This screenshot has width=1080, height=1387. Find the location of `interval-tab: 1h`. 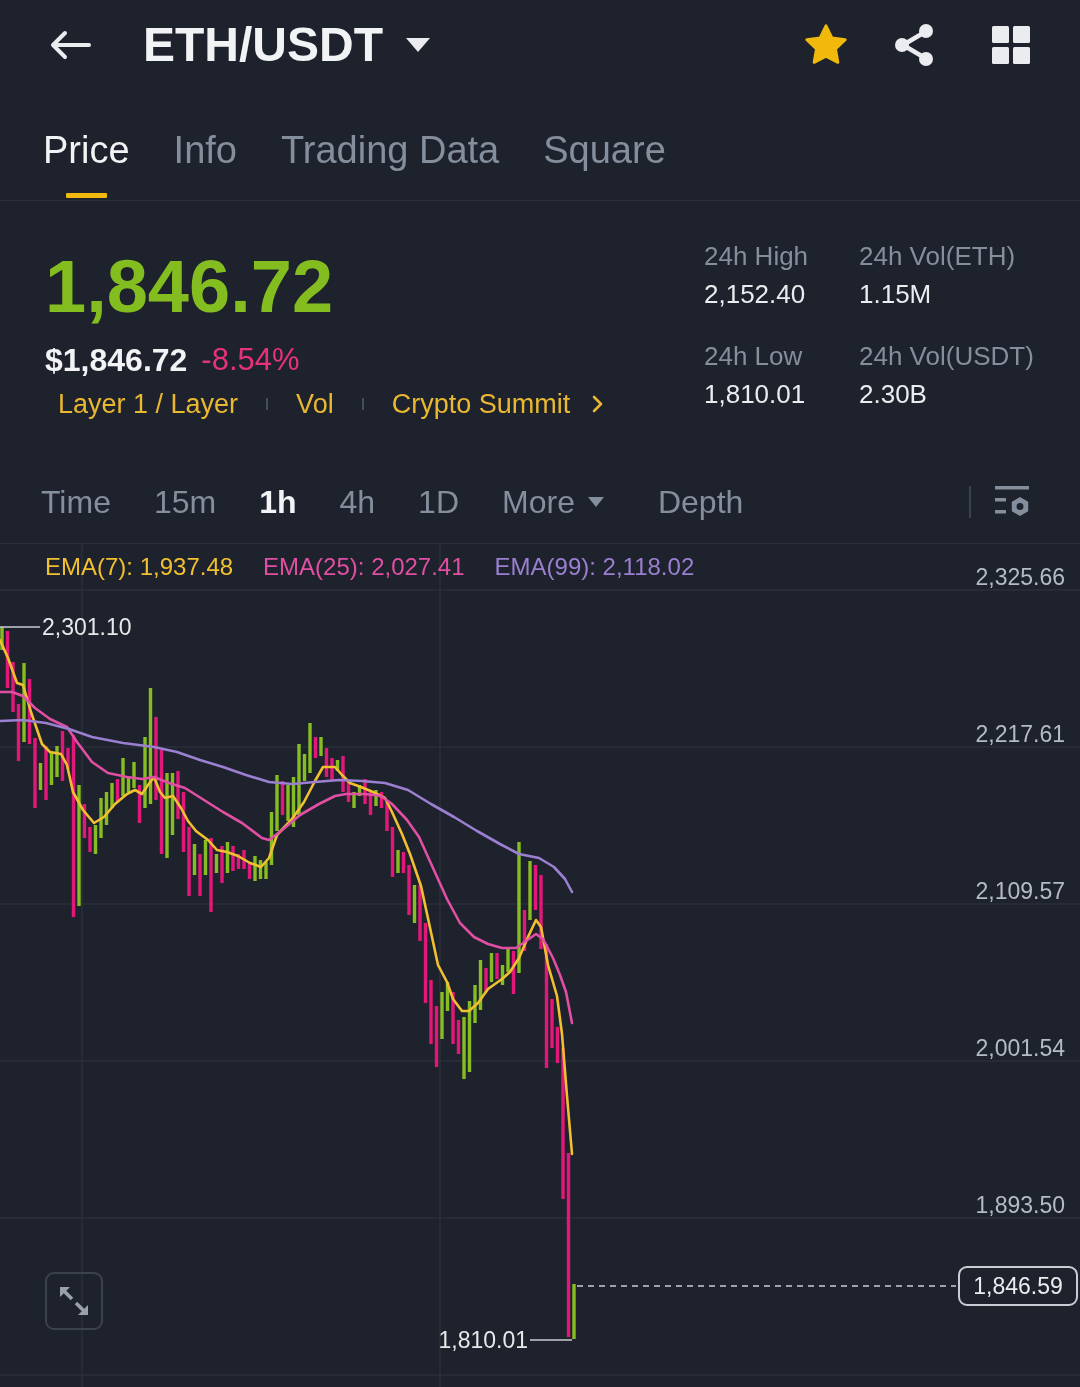

interval-tab: 1h is located at coordinates (278, 501).